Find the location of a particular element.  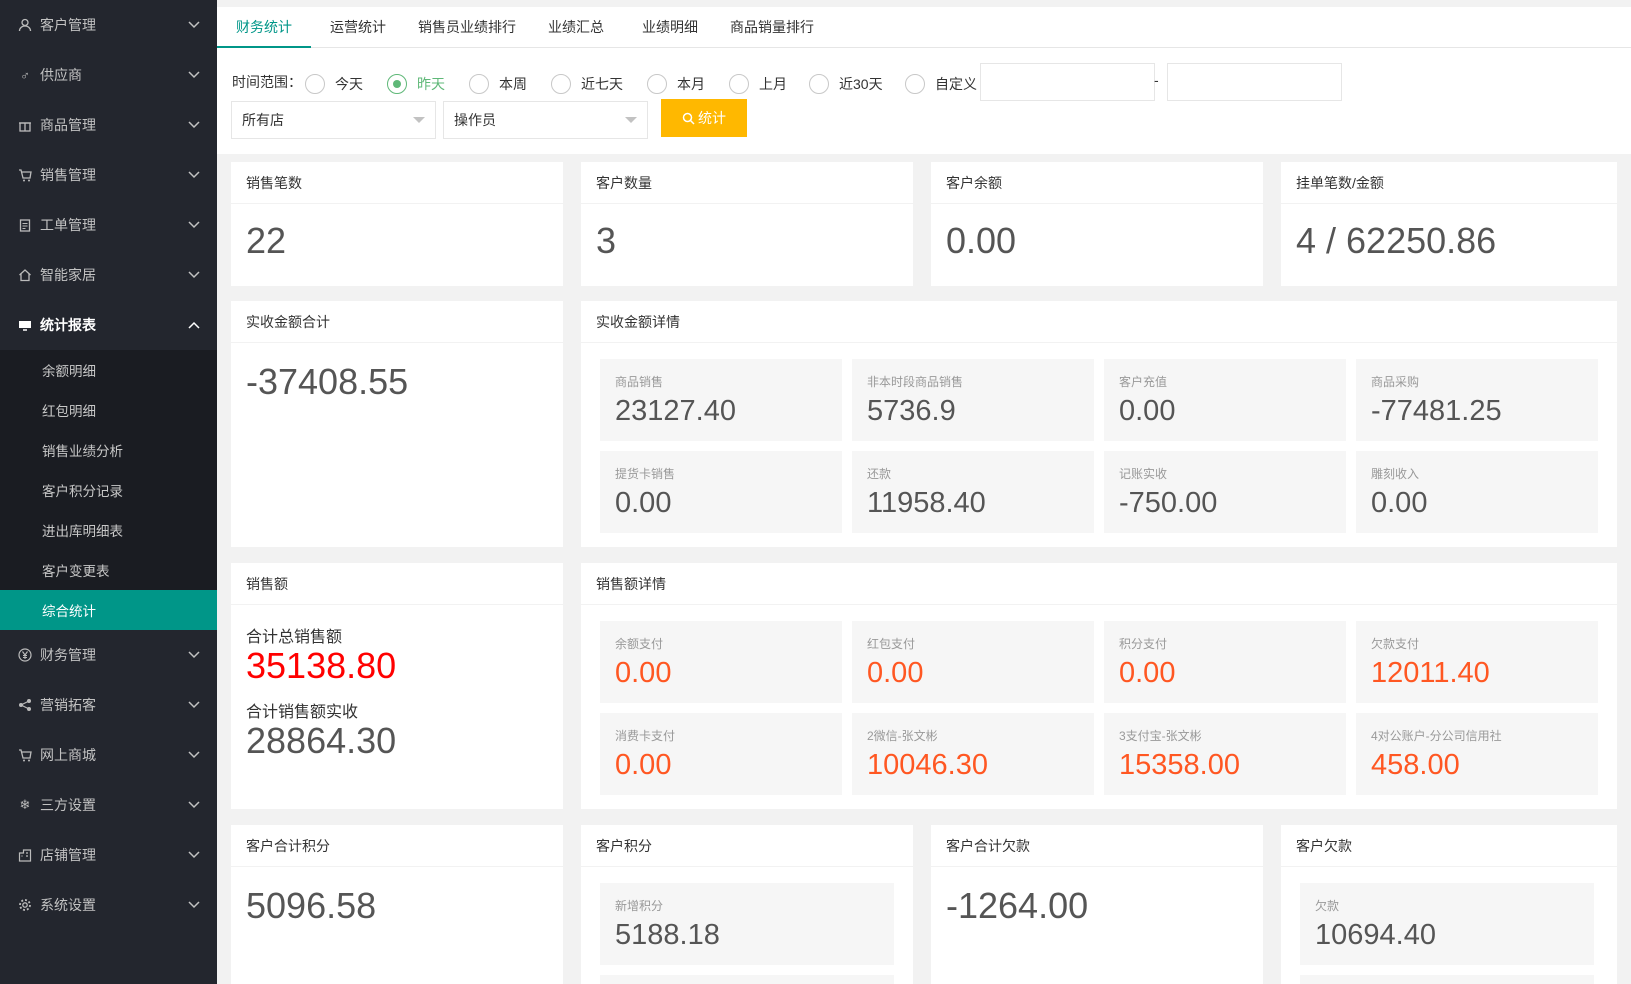

clipboard-icon is located at coordinates (25, 225).